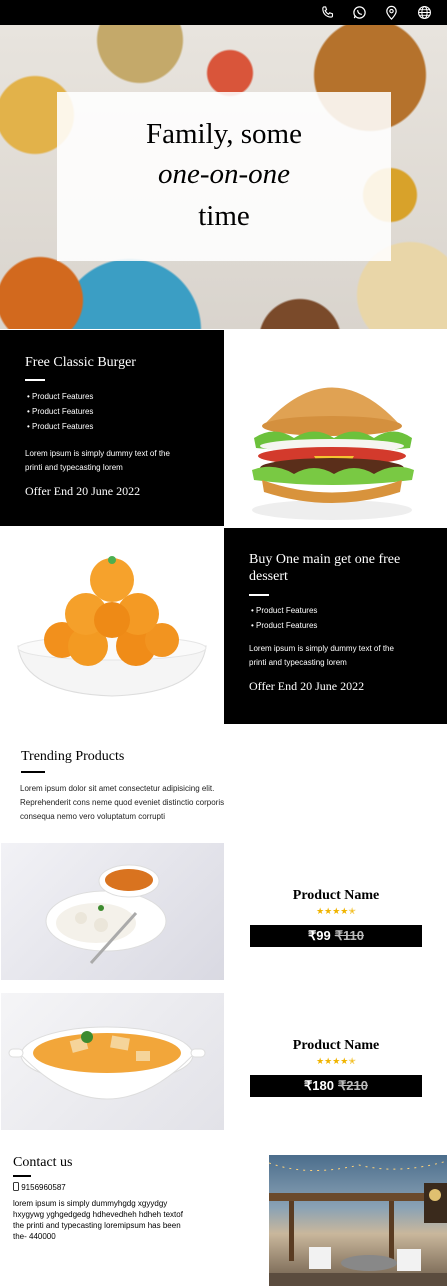 The width and height of the screenshot is (447, 1286). I want to click on product-image-rice-curry, so click(112, 911).